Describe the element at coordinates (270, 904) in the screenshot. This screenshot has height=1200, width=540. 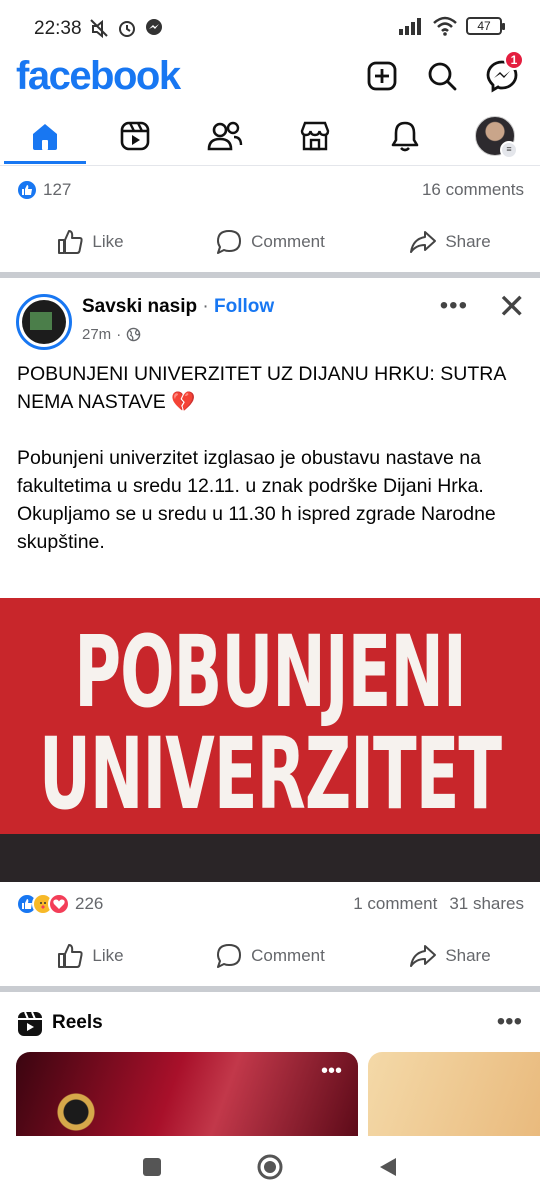
I see `post-reactions: 226 1 comment 31 shares` at that location.